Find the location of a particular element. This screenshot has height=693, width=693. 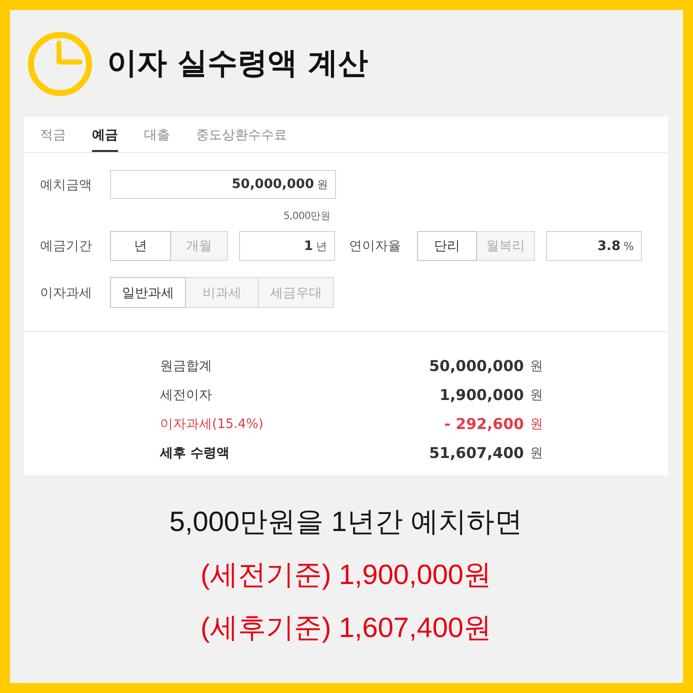

field-label: 예치금액 is located at coordinates (66, 185).